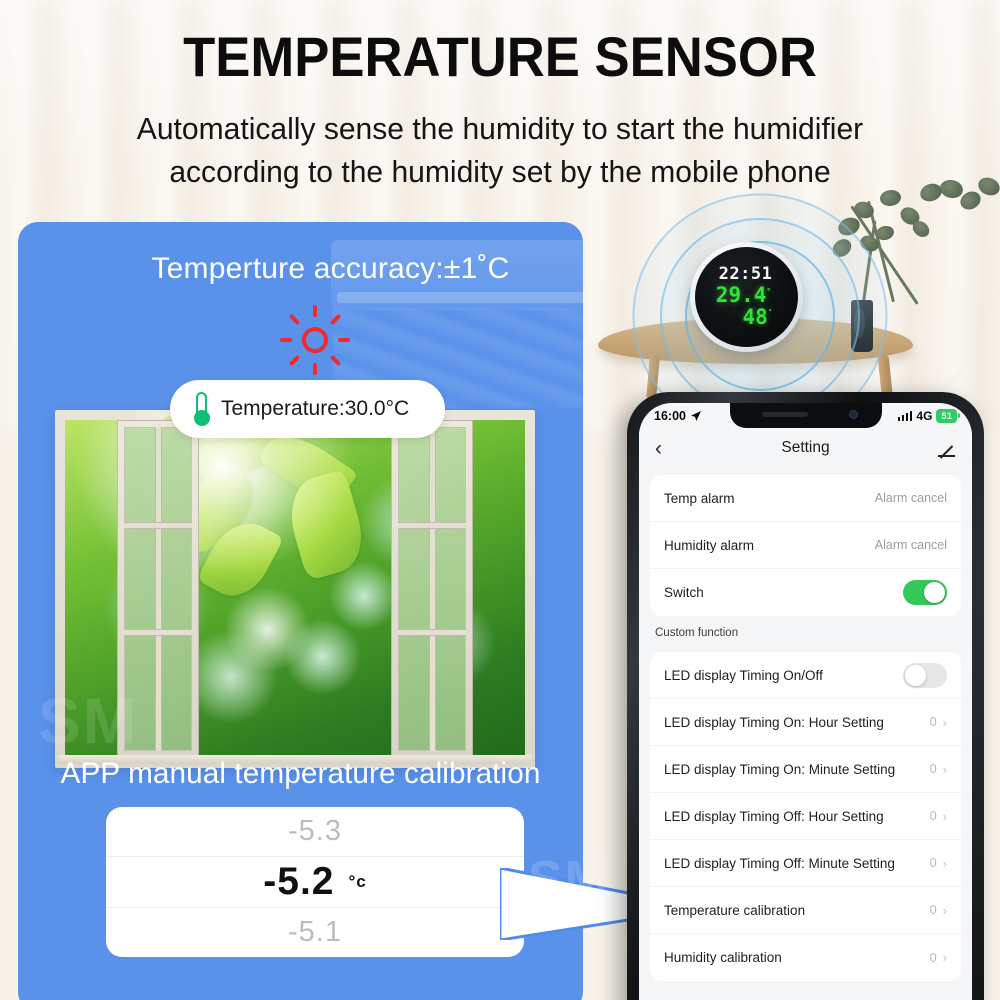  What do you see at coordinates (774, 816) in the screenshot?
I see `row-label: LED display Timing Off: Hour Setting` at bounding box center [774, 816].